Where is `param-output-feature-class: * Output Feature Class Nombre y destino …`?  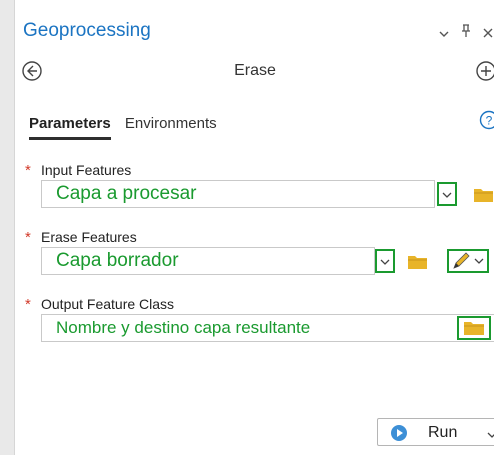
param-output-feature-class: * Output Feature Class Nombre y destino … is located at coordinates (254, 326).